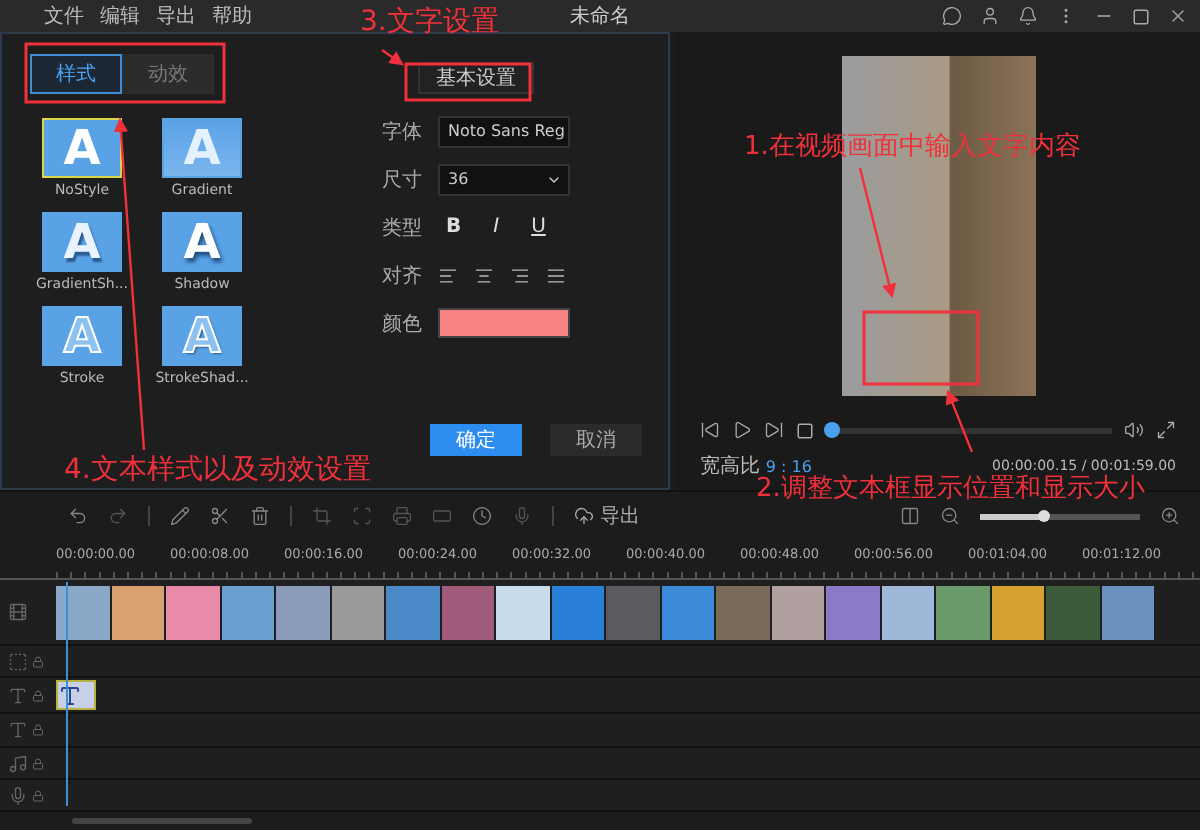 The height and width of the screenshot is (830, 1200). What do you see at coordinates (18, 612) in the screenshot?
I see `video-track-icon` at bounding box center [18, 612].